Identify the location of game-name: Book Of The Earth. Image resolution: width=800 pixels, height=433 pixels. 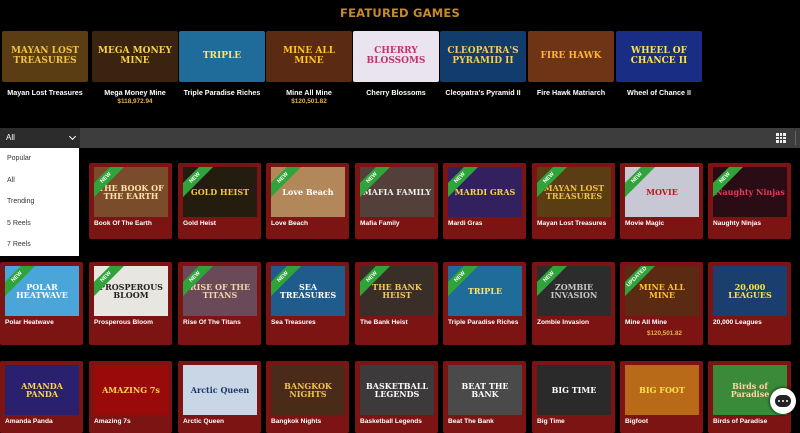
(123, 223).